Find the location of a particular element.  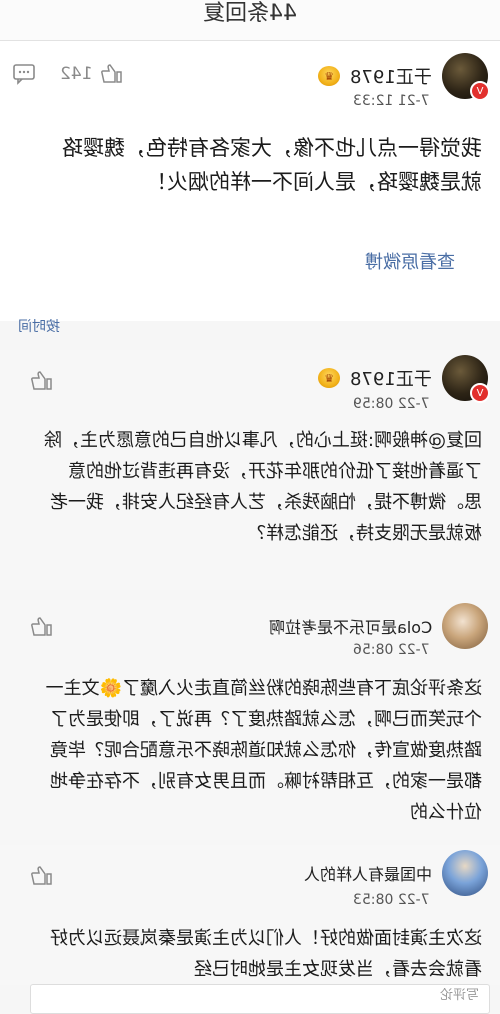

reply-author: 中国最有人样的人 is located at coordinates (396, 873).